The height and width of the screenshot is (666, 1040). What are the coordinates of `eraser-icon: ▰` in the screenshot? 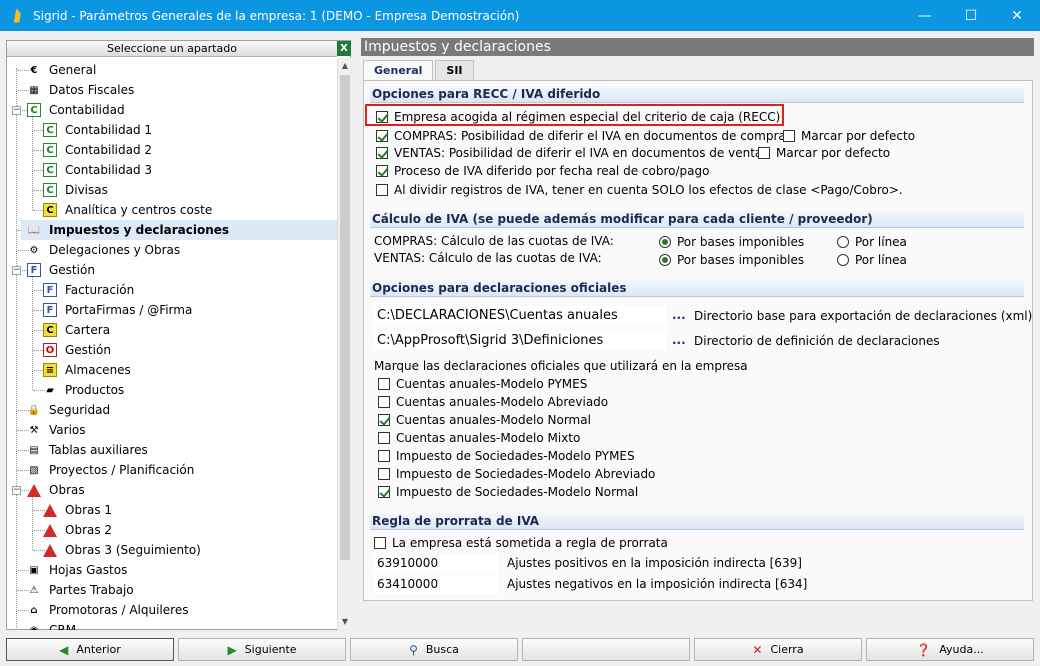 It's located at (50, 390).